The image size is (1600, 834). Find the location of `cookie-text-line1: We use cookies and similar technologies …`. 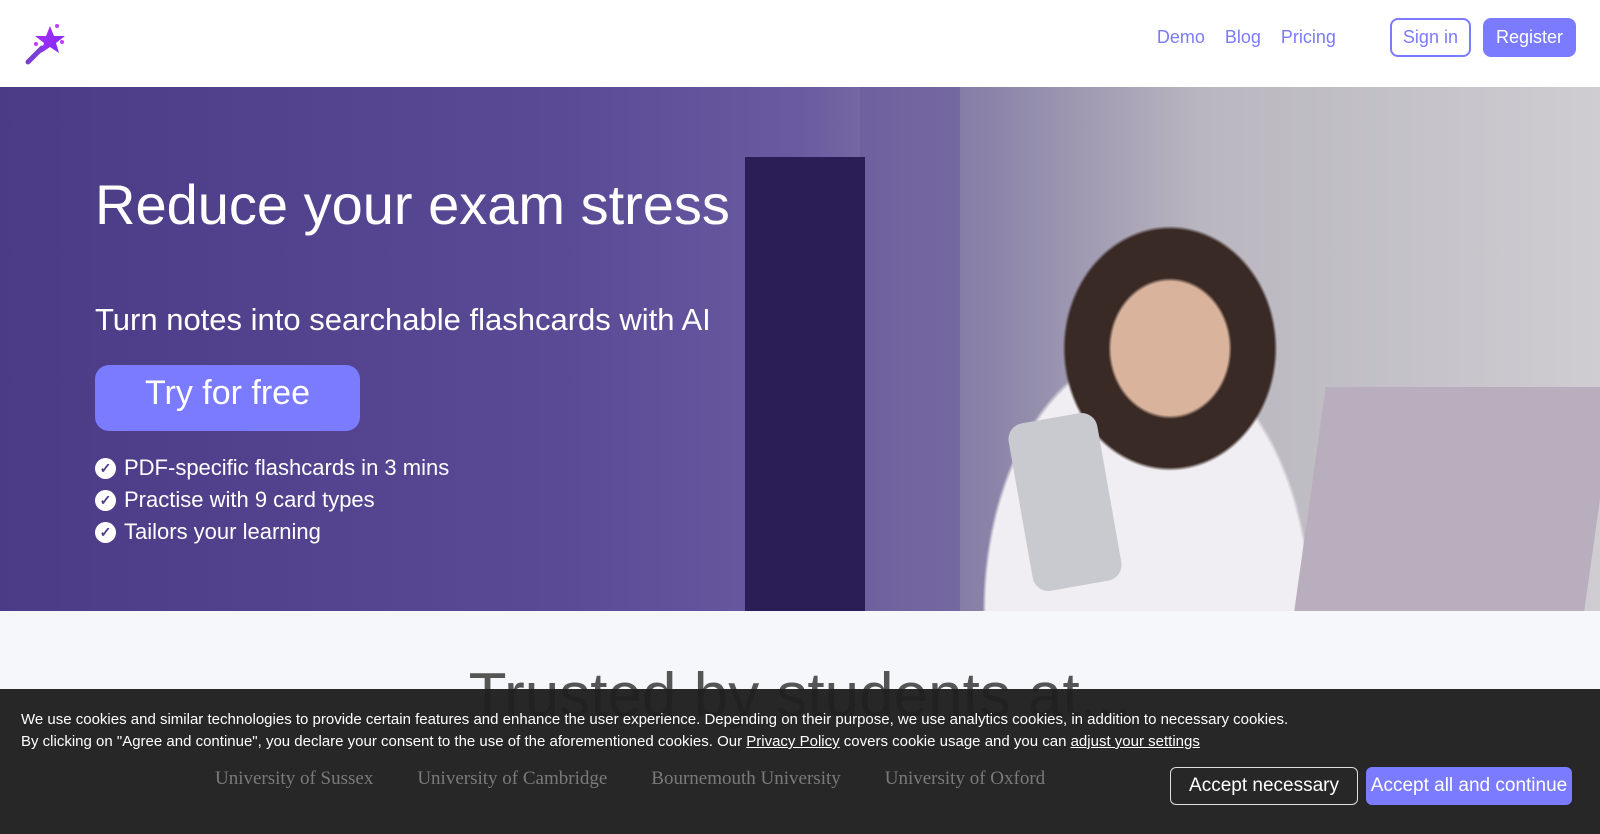

cookie-text-line1: We use cookies and similar technologies … is located at coordinates (655, 719).